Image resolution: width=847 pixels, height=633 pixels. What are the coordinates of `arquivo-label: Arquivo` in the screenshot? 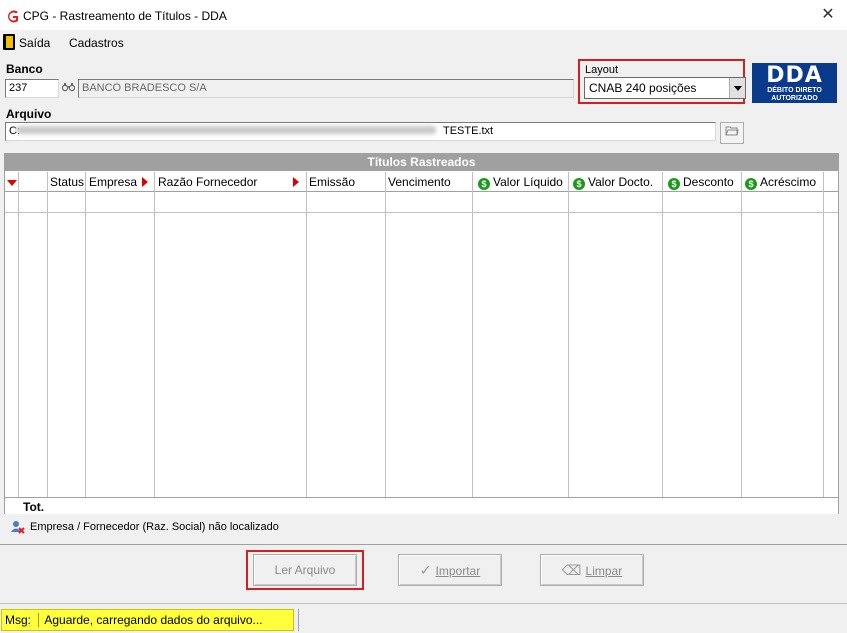 It's located at (29, 114).